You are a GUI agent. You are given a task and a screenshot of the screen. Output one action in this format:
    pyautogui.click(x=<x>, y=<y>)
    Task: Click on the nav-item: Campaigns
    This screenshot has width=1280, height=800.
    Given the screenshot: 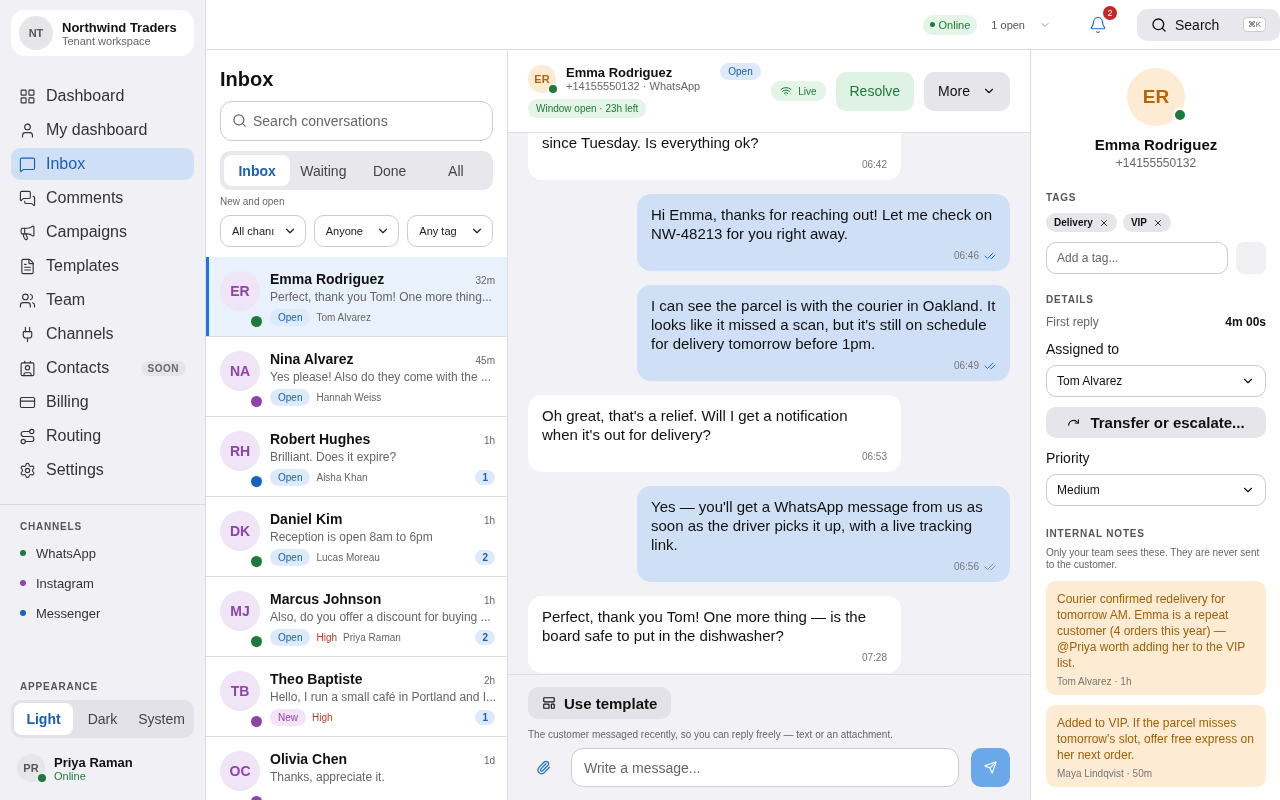 What is the action you would take?
    pyautogui.click(x=102, y=232)
    